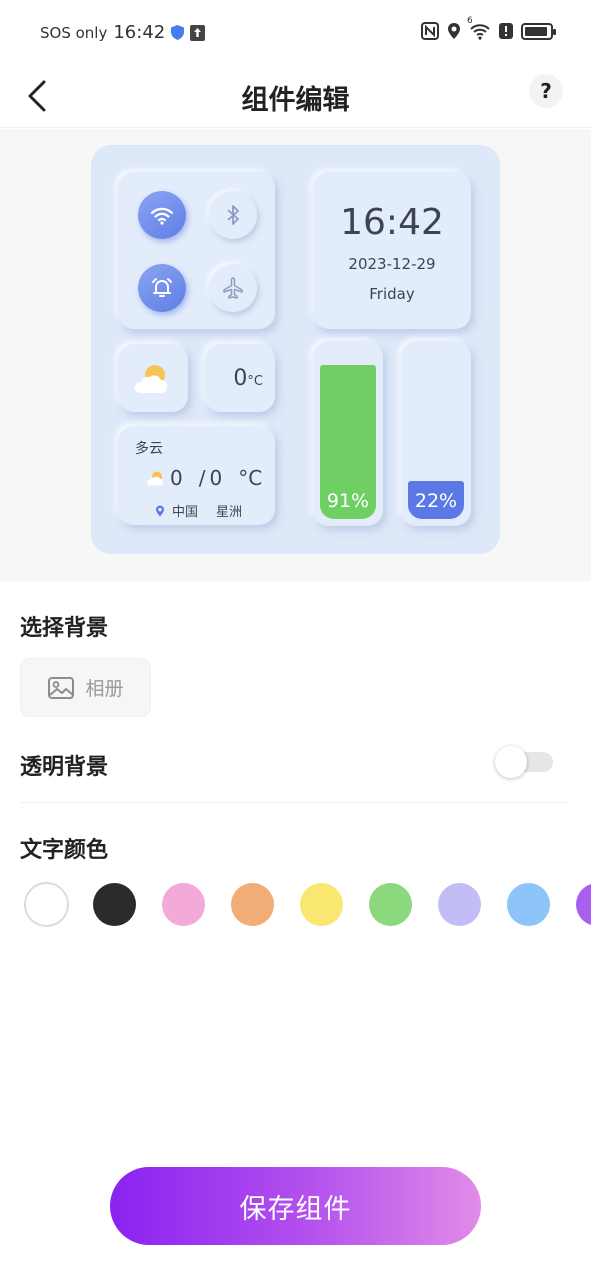 The height and width of the screenshot is (1280, 591). Describe the element at coordinates (348, 433) in the screenshot. I see `level-bar-1: 91%` at that location.